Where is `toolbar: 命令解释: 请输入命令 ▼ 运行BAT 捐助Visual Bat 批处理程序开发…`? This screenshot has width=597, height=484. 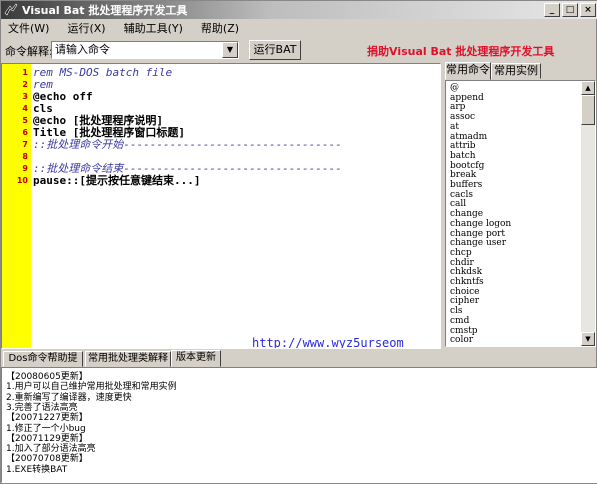
toolbar: 命令解释: 请输入命令 ▼ 运行BAT 捐助Visual Bat 批处理程序开发… is located at coordinates (299, 50).